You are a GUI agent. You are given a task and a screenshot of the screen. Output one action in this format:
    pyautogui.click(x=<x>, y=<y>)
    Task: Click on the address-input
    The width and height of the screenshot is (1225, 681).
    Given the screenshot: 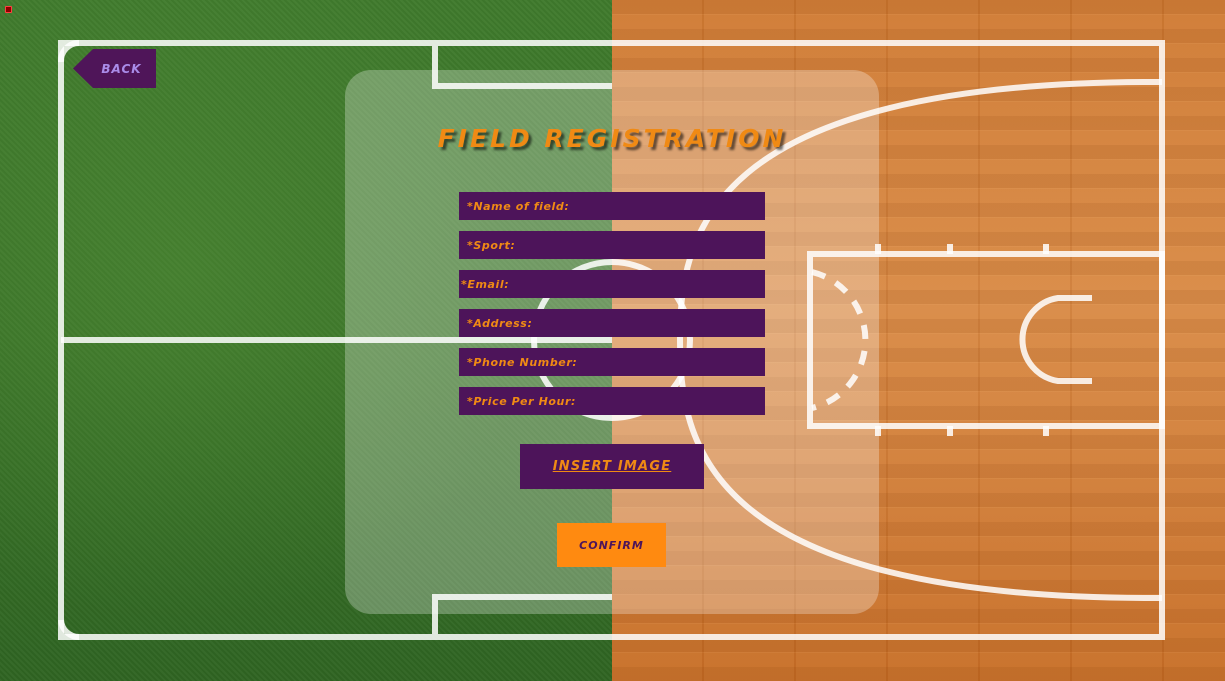 What is the action you would take?
    pyautogui.click(x=612, y=323)
    